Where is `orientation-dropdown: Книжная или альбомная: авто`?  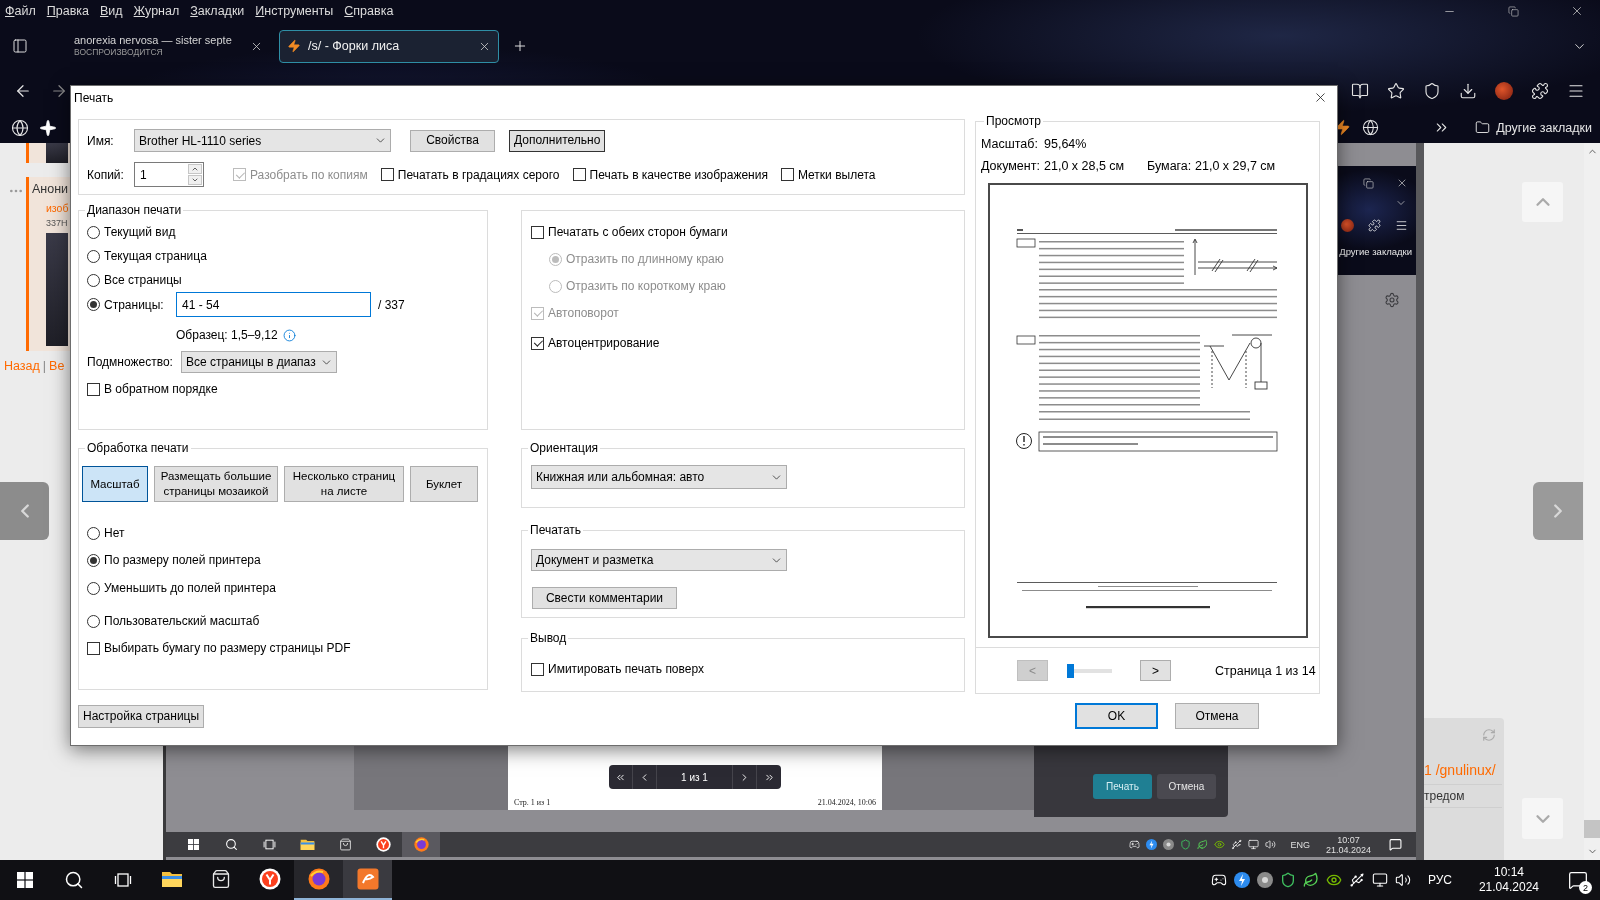 orientation-dropdown: Книжная или альбомная: авто is located at coordinates (659, 477).